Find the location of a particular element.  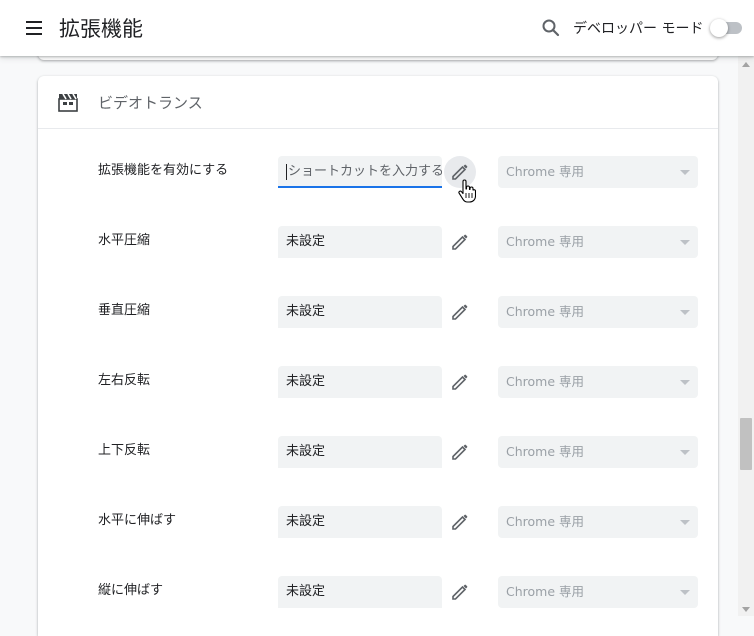

page-scrollbar is located at coordinates (746, 336).